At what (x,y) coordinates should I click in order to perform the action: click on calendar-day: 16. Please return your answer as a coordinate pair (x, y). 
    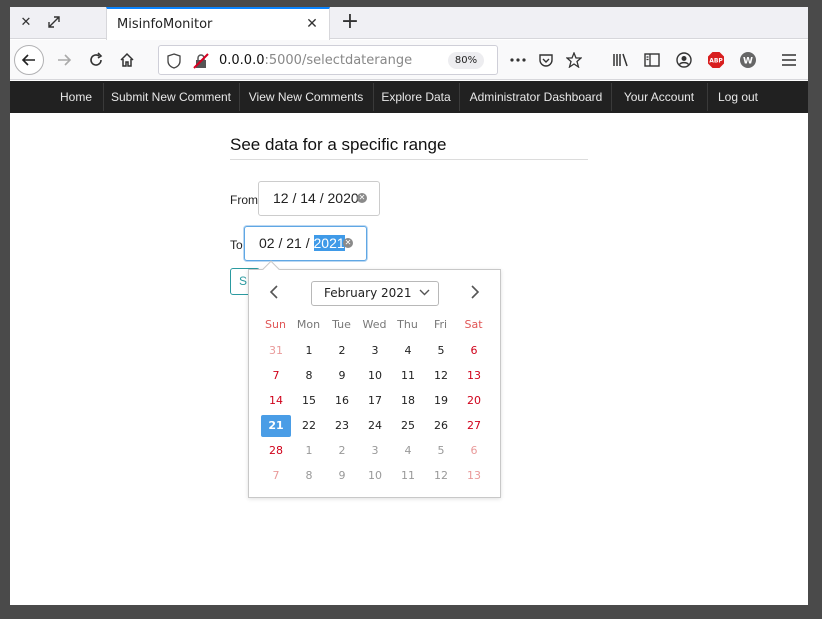
    Looking at the image, I should click on (342, 401).